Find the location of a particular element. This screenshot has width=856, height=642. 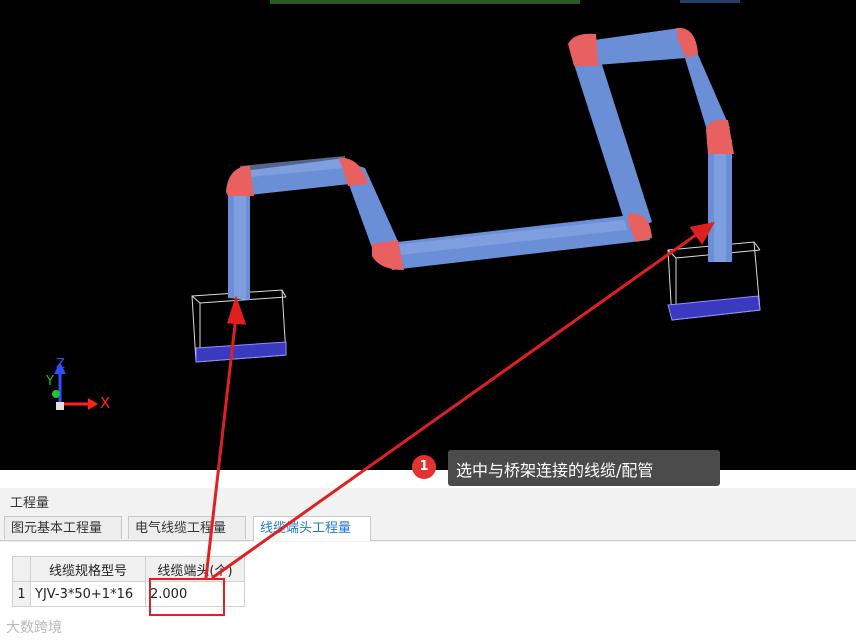

tab-cable-quantity: 电气线缆工程量 is located at coordinates (187, 527).